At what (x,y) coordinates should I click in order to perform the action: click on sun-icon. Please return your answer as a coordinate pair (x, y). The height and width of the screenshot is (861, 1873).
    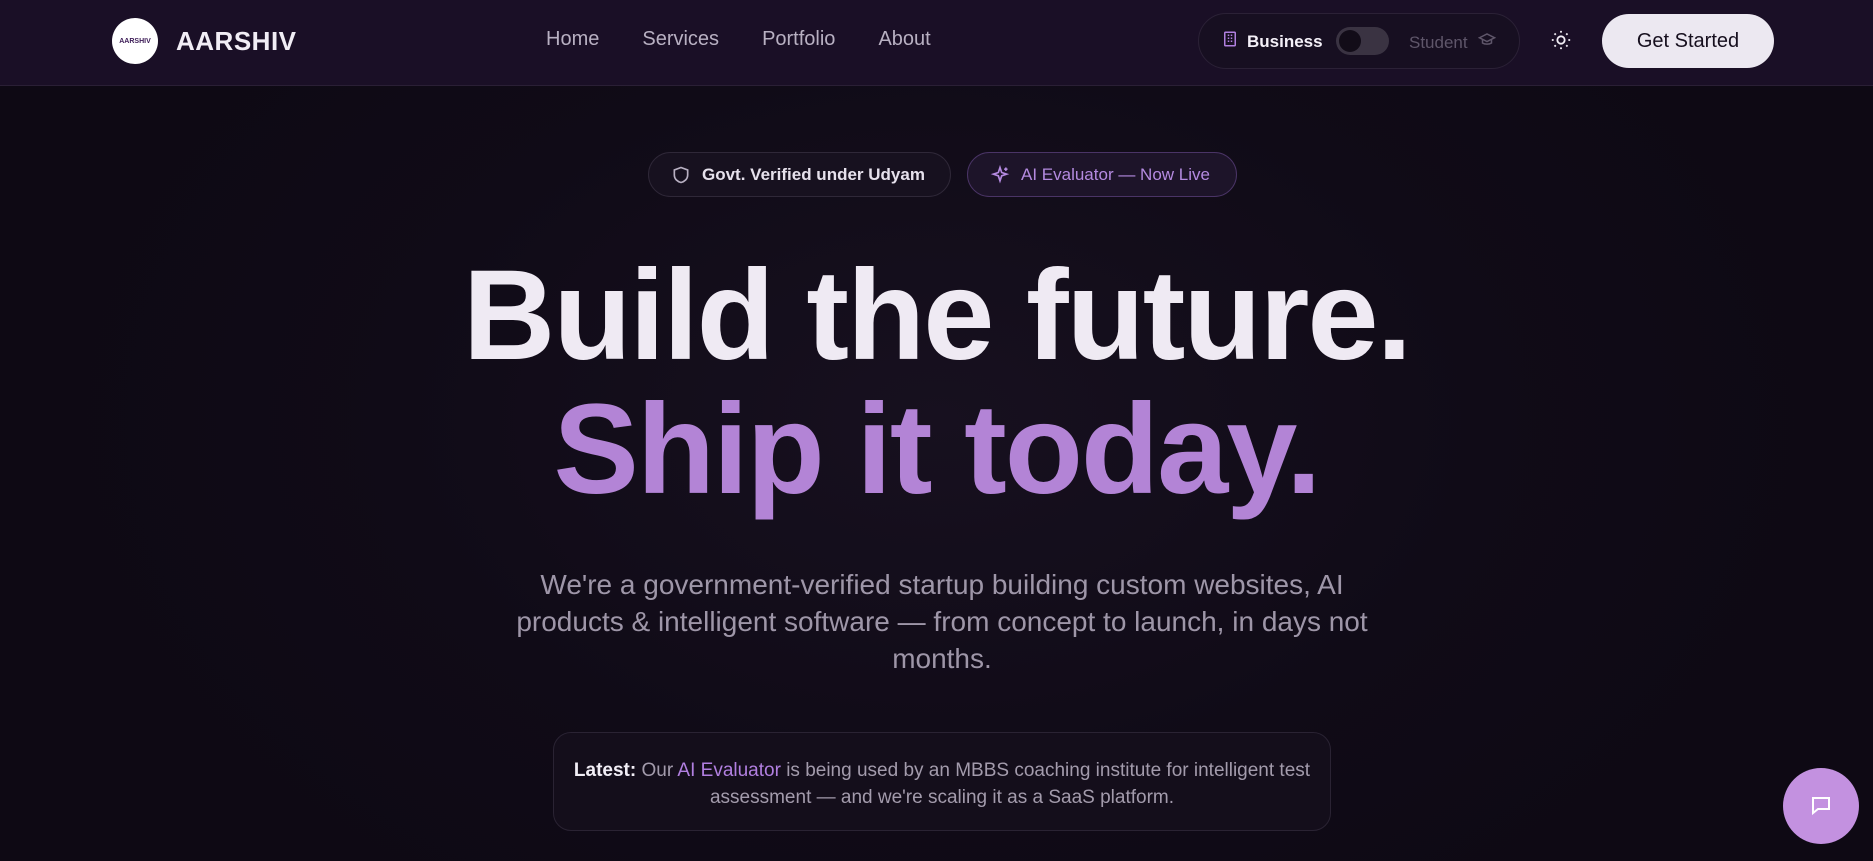
    Looking at the image, I should click on (1561, 42).